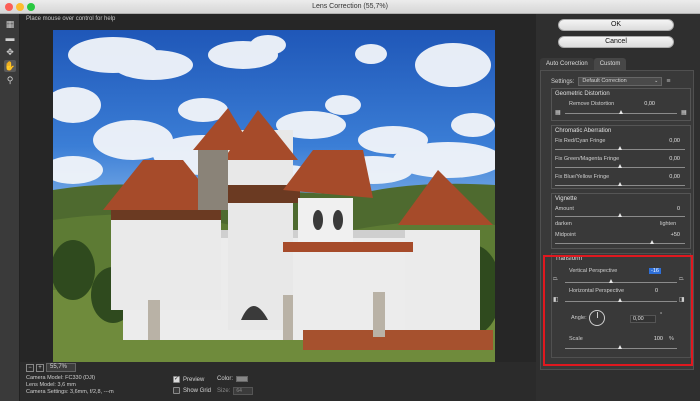 Image resolution: width=700 pixels, height=401 pixels. I want to click on barrel-icon: ▦, so click(684, 113).